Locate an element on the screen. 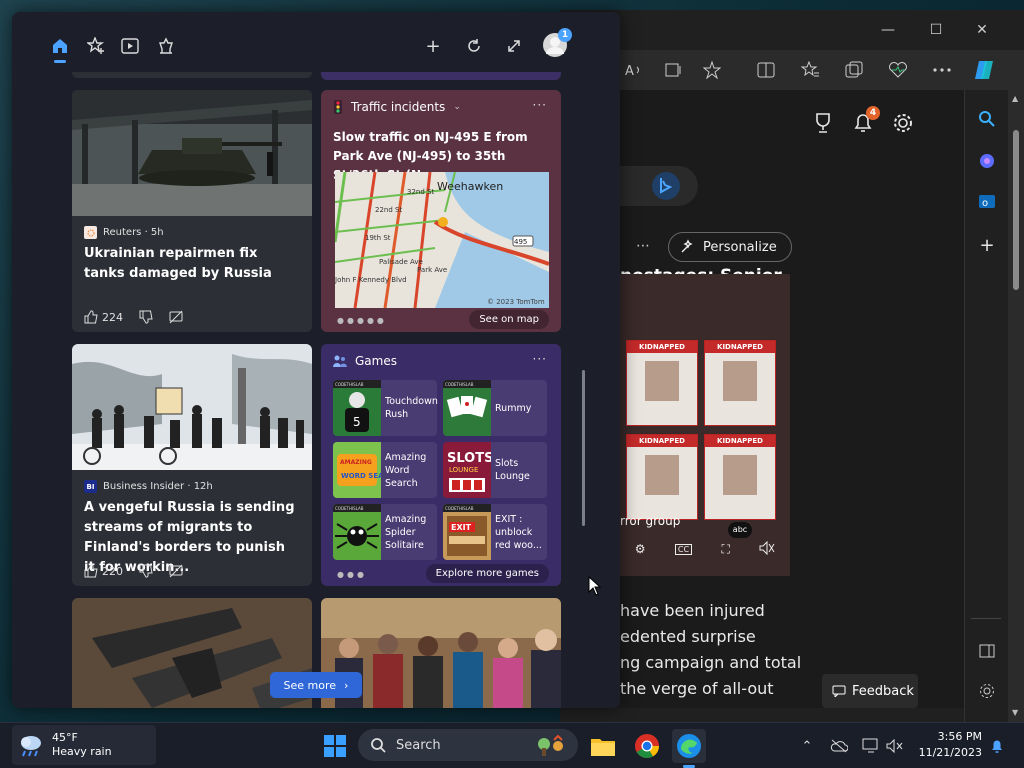 The image size is (1024, 768). svg-text: CODETHISLAB is located at coordinates (459, 384).